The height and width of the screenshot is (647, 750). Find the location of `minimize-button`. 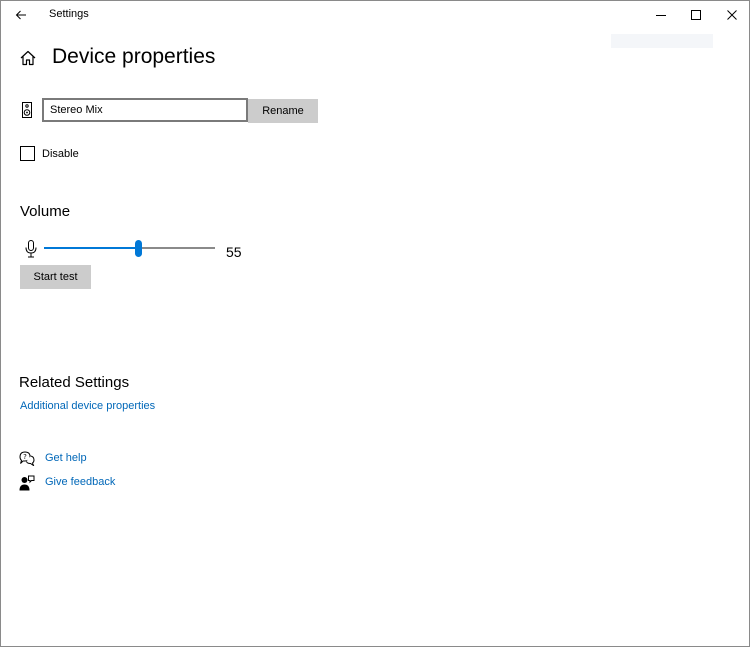

minimize-button is located at coordinates (661, 15).